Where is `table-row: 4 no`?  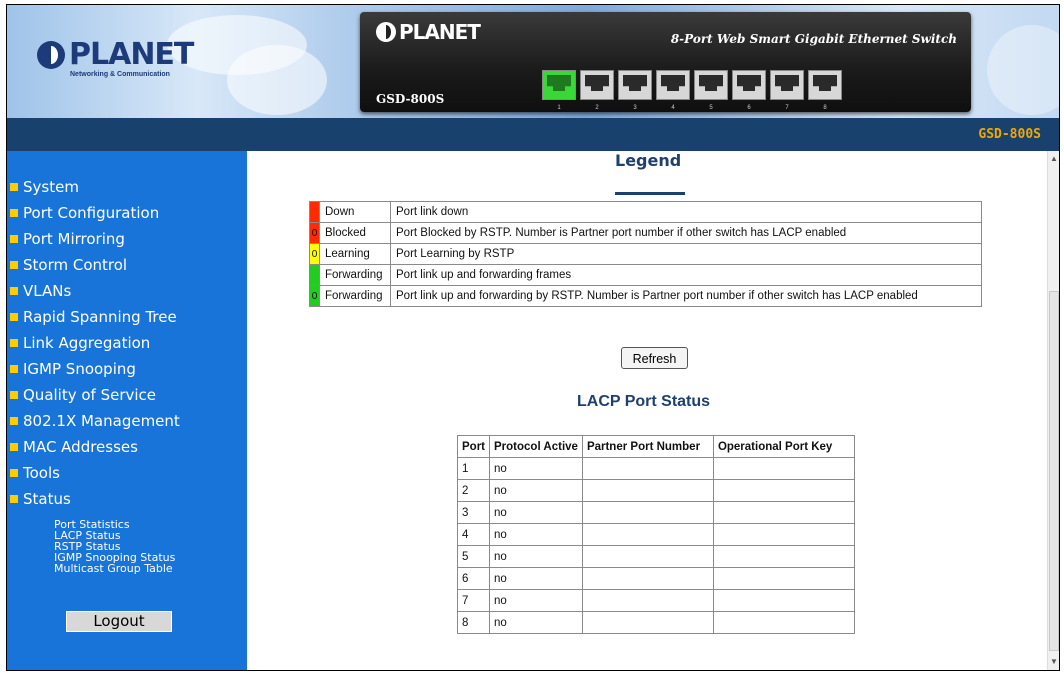 table-row: 4 no is located at coordinates (656, 534).